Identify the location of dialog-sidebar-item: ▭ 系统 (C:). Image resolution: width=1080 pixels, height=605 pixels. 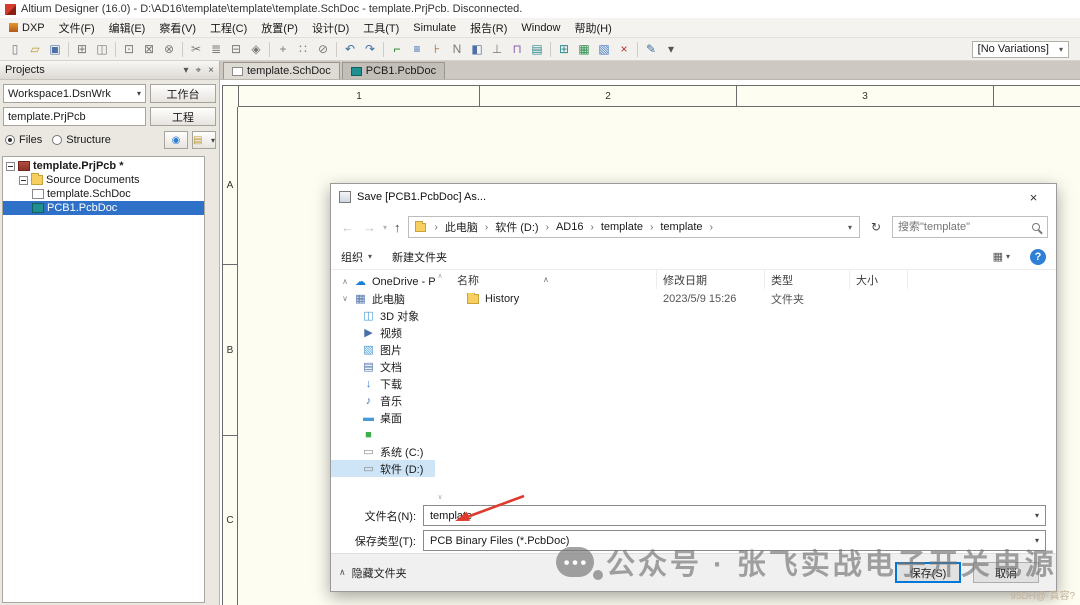
(383, 451).